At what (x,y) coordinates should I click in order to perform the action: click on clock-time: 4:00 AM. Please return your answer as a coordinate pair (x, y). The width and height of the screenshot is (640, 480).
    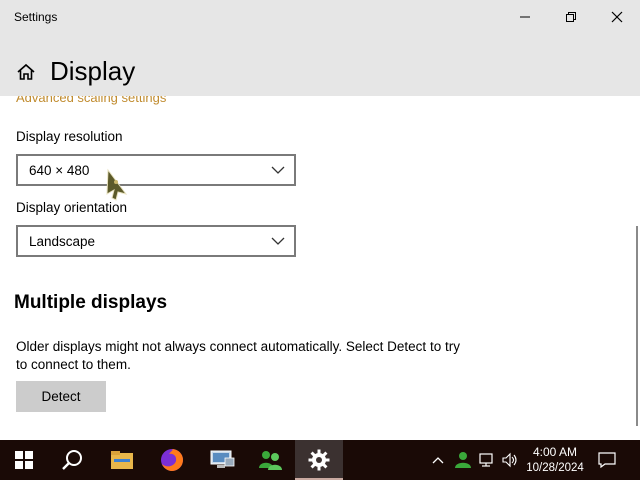
    Looking at the image, I should click on (555, 452).